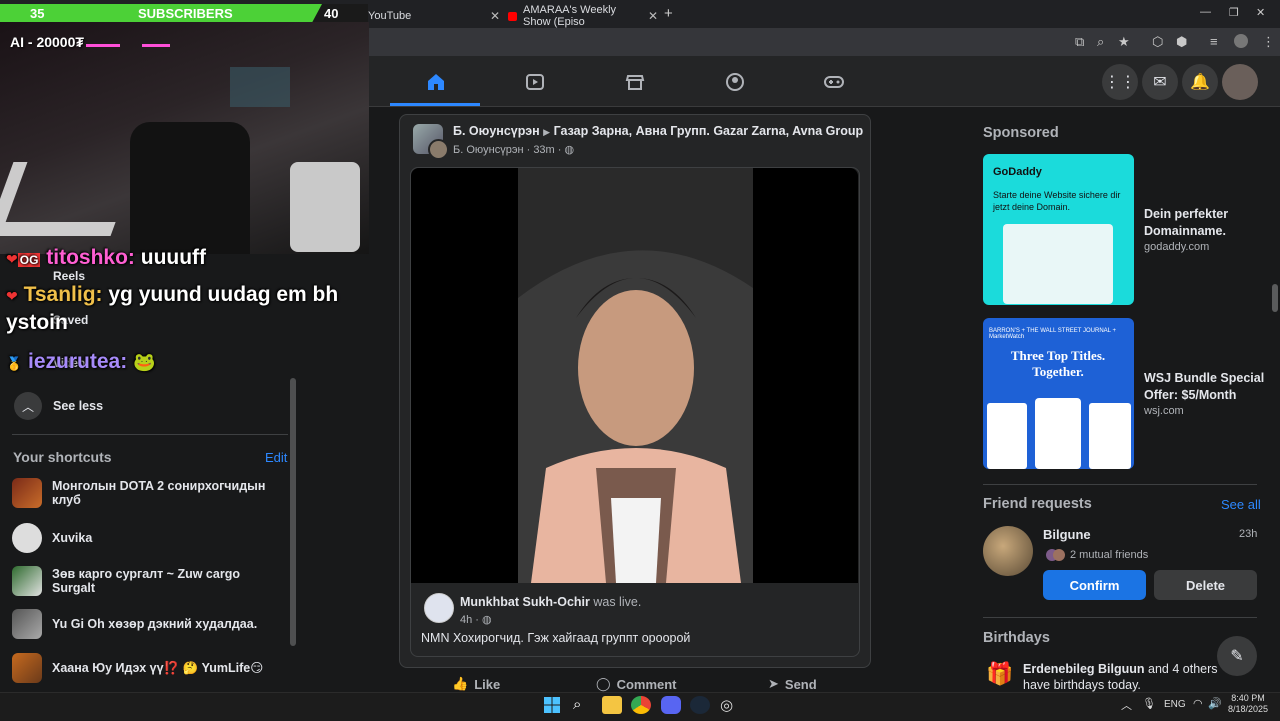 The width and height of the screenshot is (1280, 721). Describe the element at coordinates (636, 684) in the screenshot. I see `comment-button: ◯ Comment` at that location.